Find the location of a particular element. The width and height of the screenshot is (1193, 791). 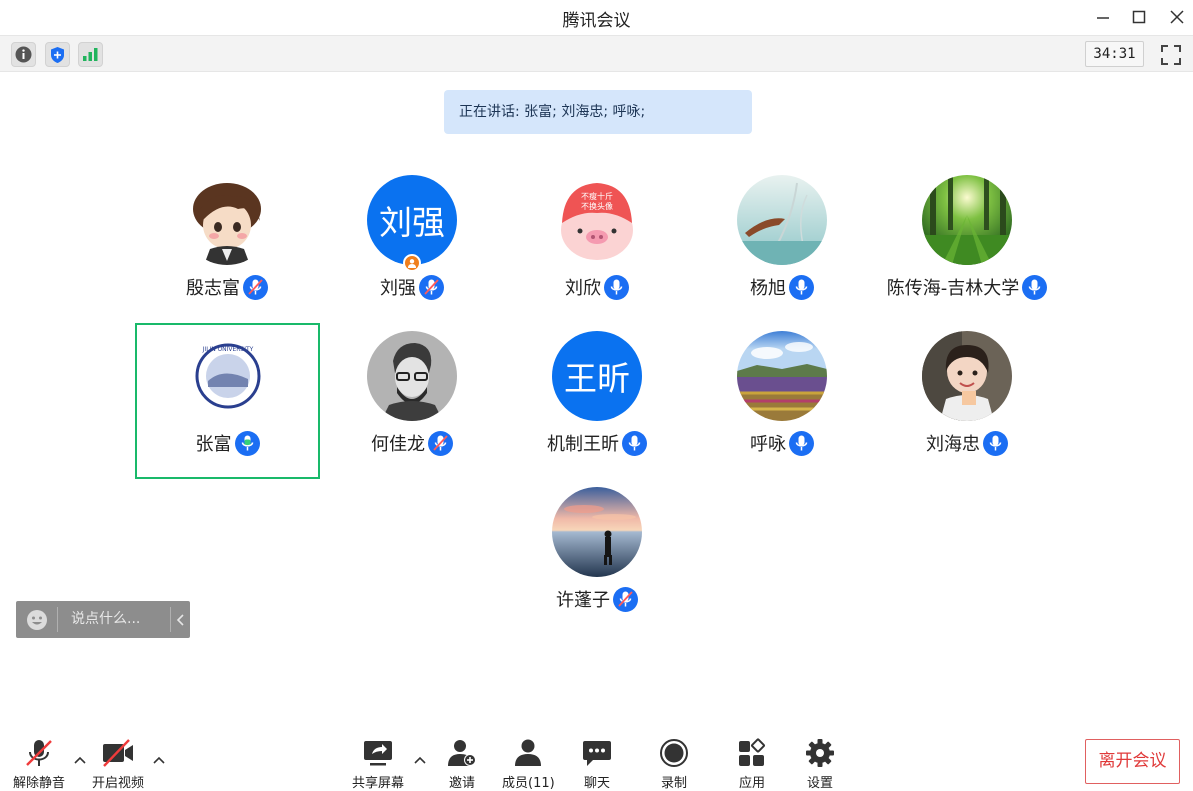

minimize-icon is located at coordinates (1103, 18).